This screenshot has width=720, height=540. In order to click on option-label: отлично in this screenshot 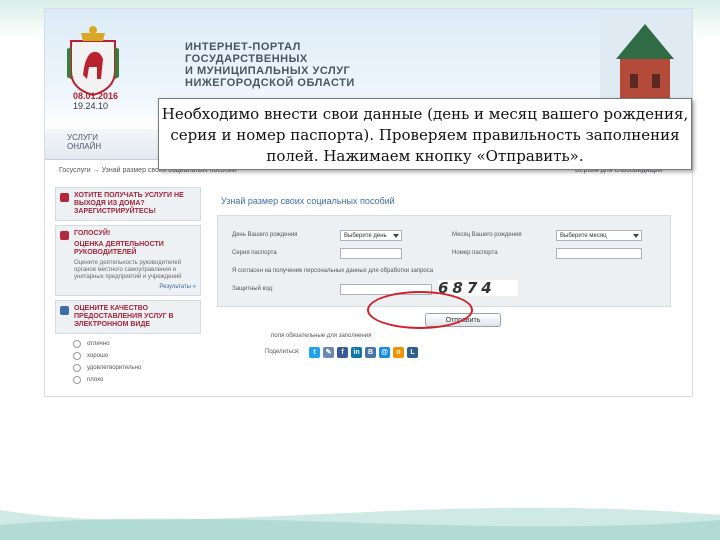, I will do `click(98, 344)`.